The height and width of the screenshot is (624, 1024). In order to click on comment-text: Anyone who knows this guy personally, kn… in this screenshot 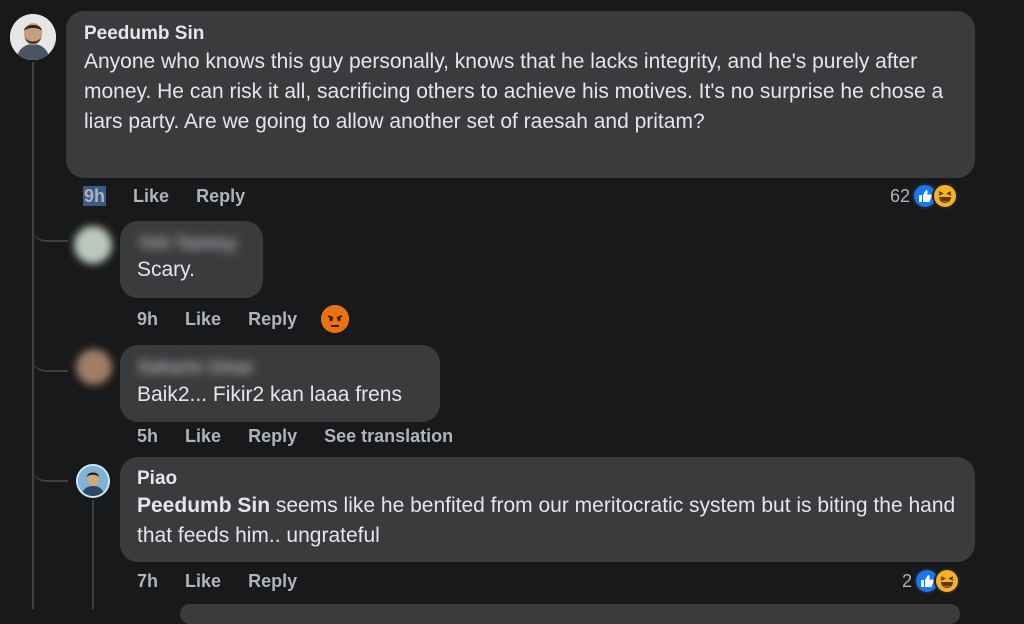, I will do `click(514, 91)`.